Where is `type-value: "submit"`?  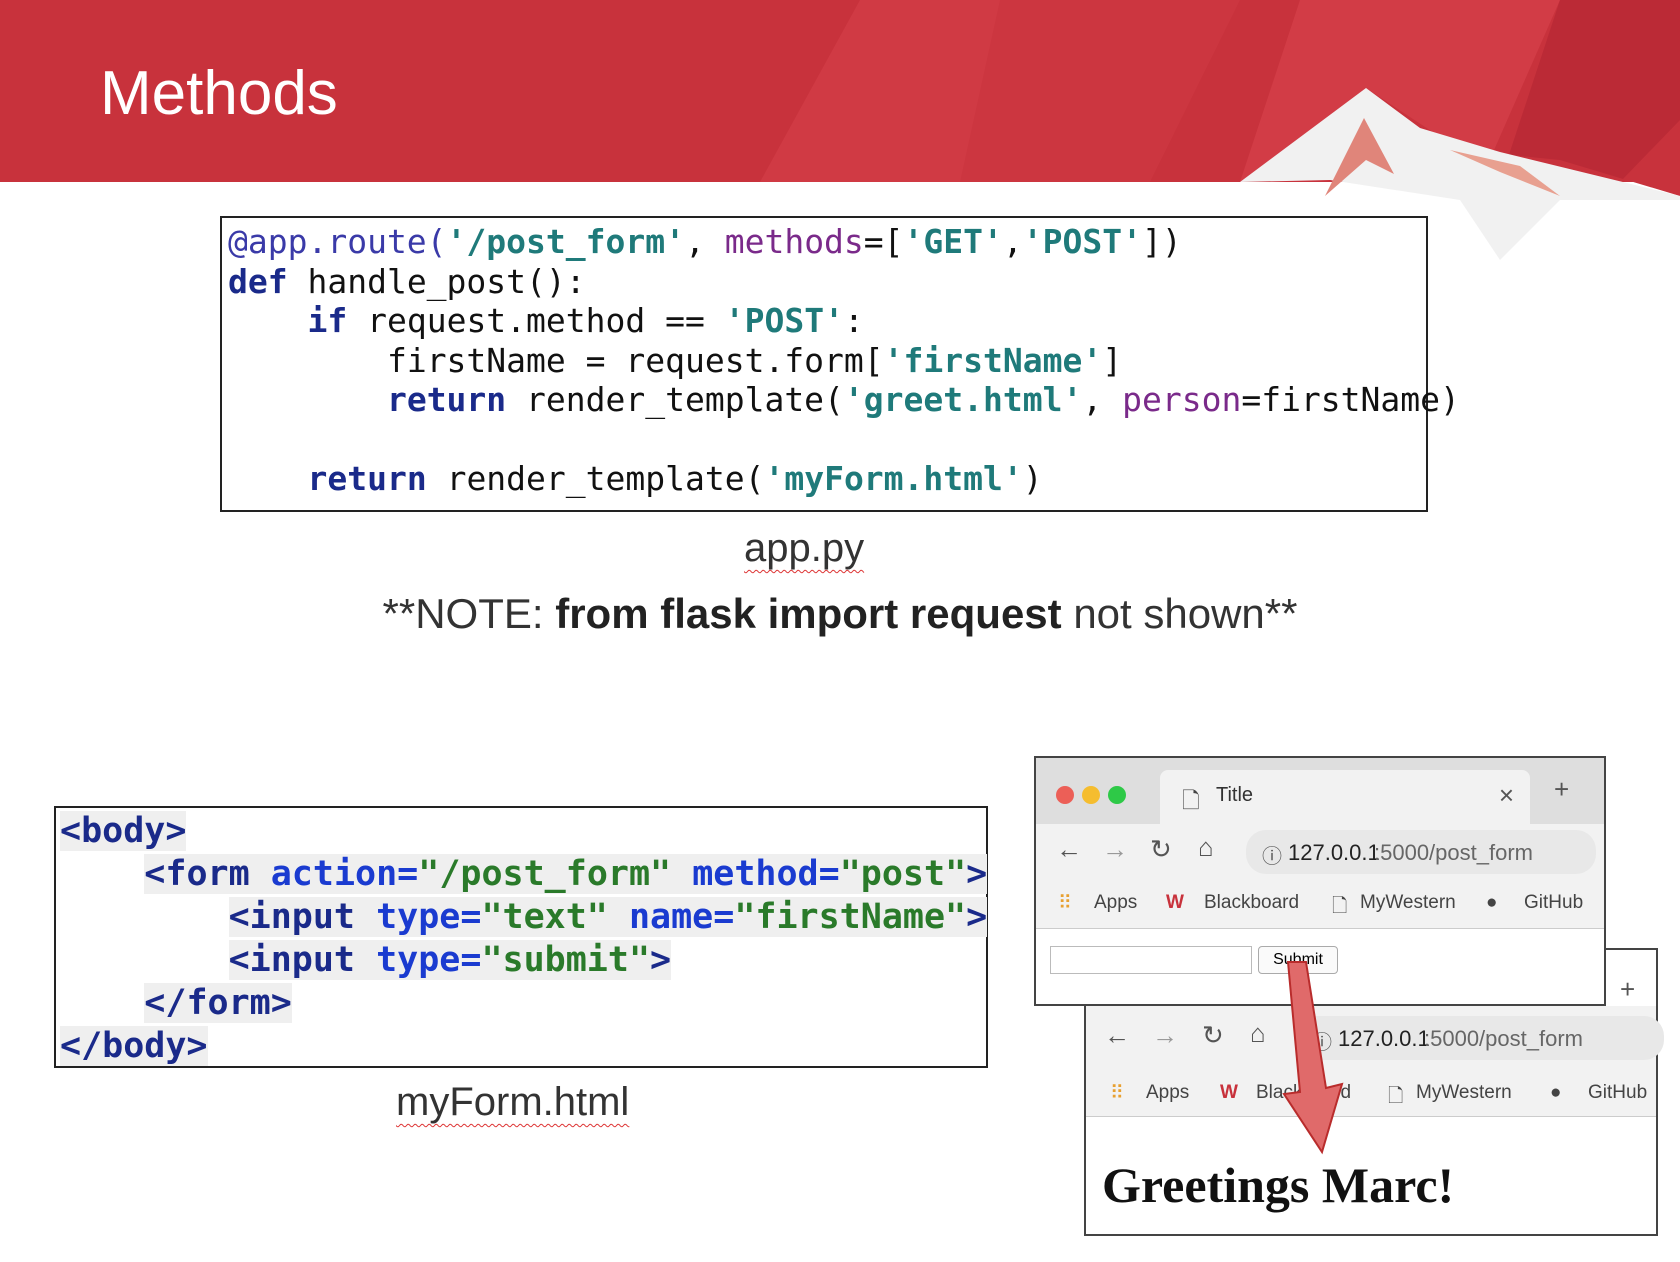
type-value: "submit" is located at coordinates (566, 960).